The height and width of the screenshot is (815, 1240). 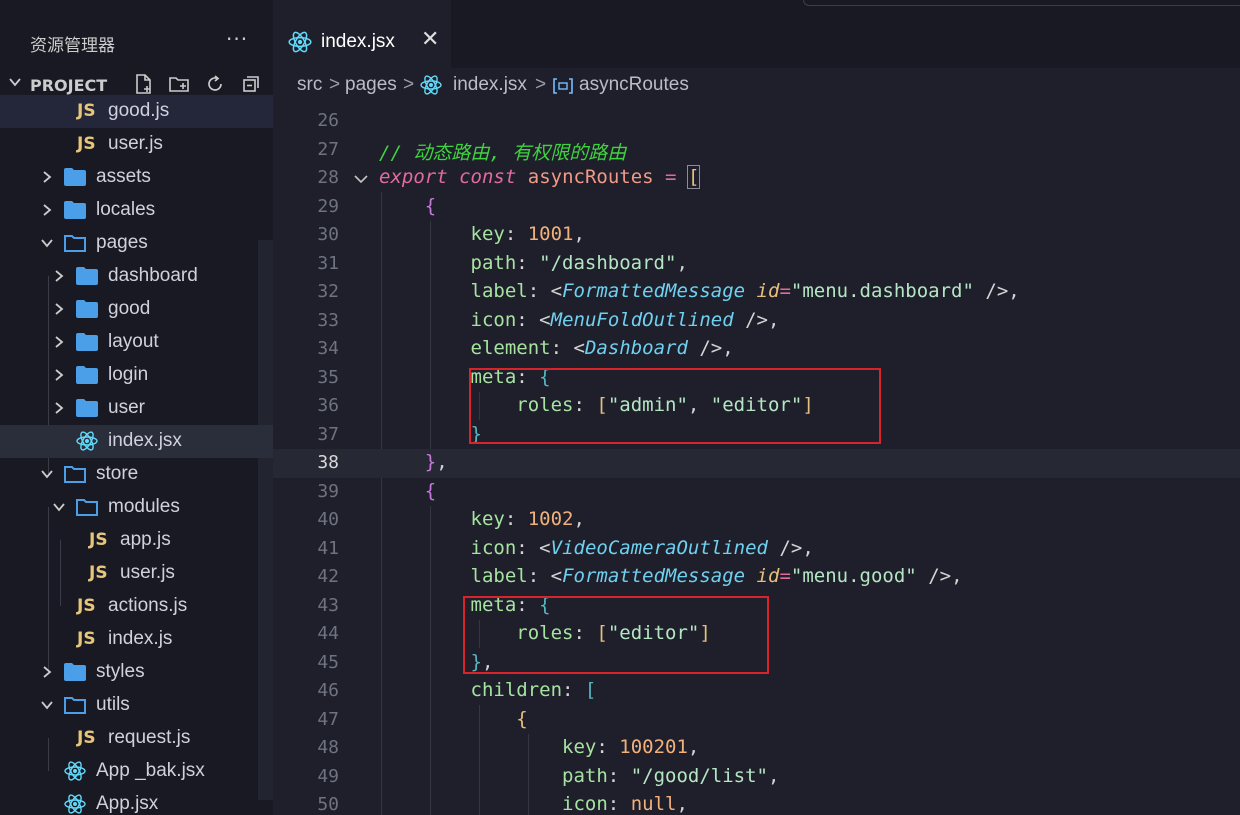 What do you see at coordinates (136, 672) in the screenshot?
I see `tree-item-styles: styles` at bounding box center [136, 672].